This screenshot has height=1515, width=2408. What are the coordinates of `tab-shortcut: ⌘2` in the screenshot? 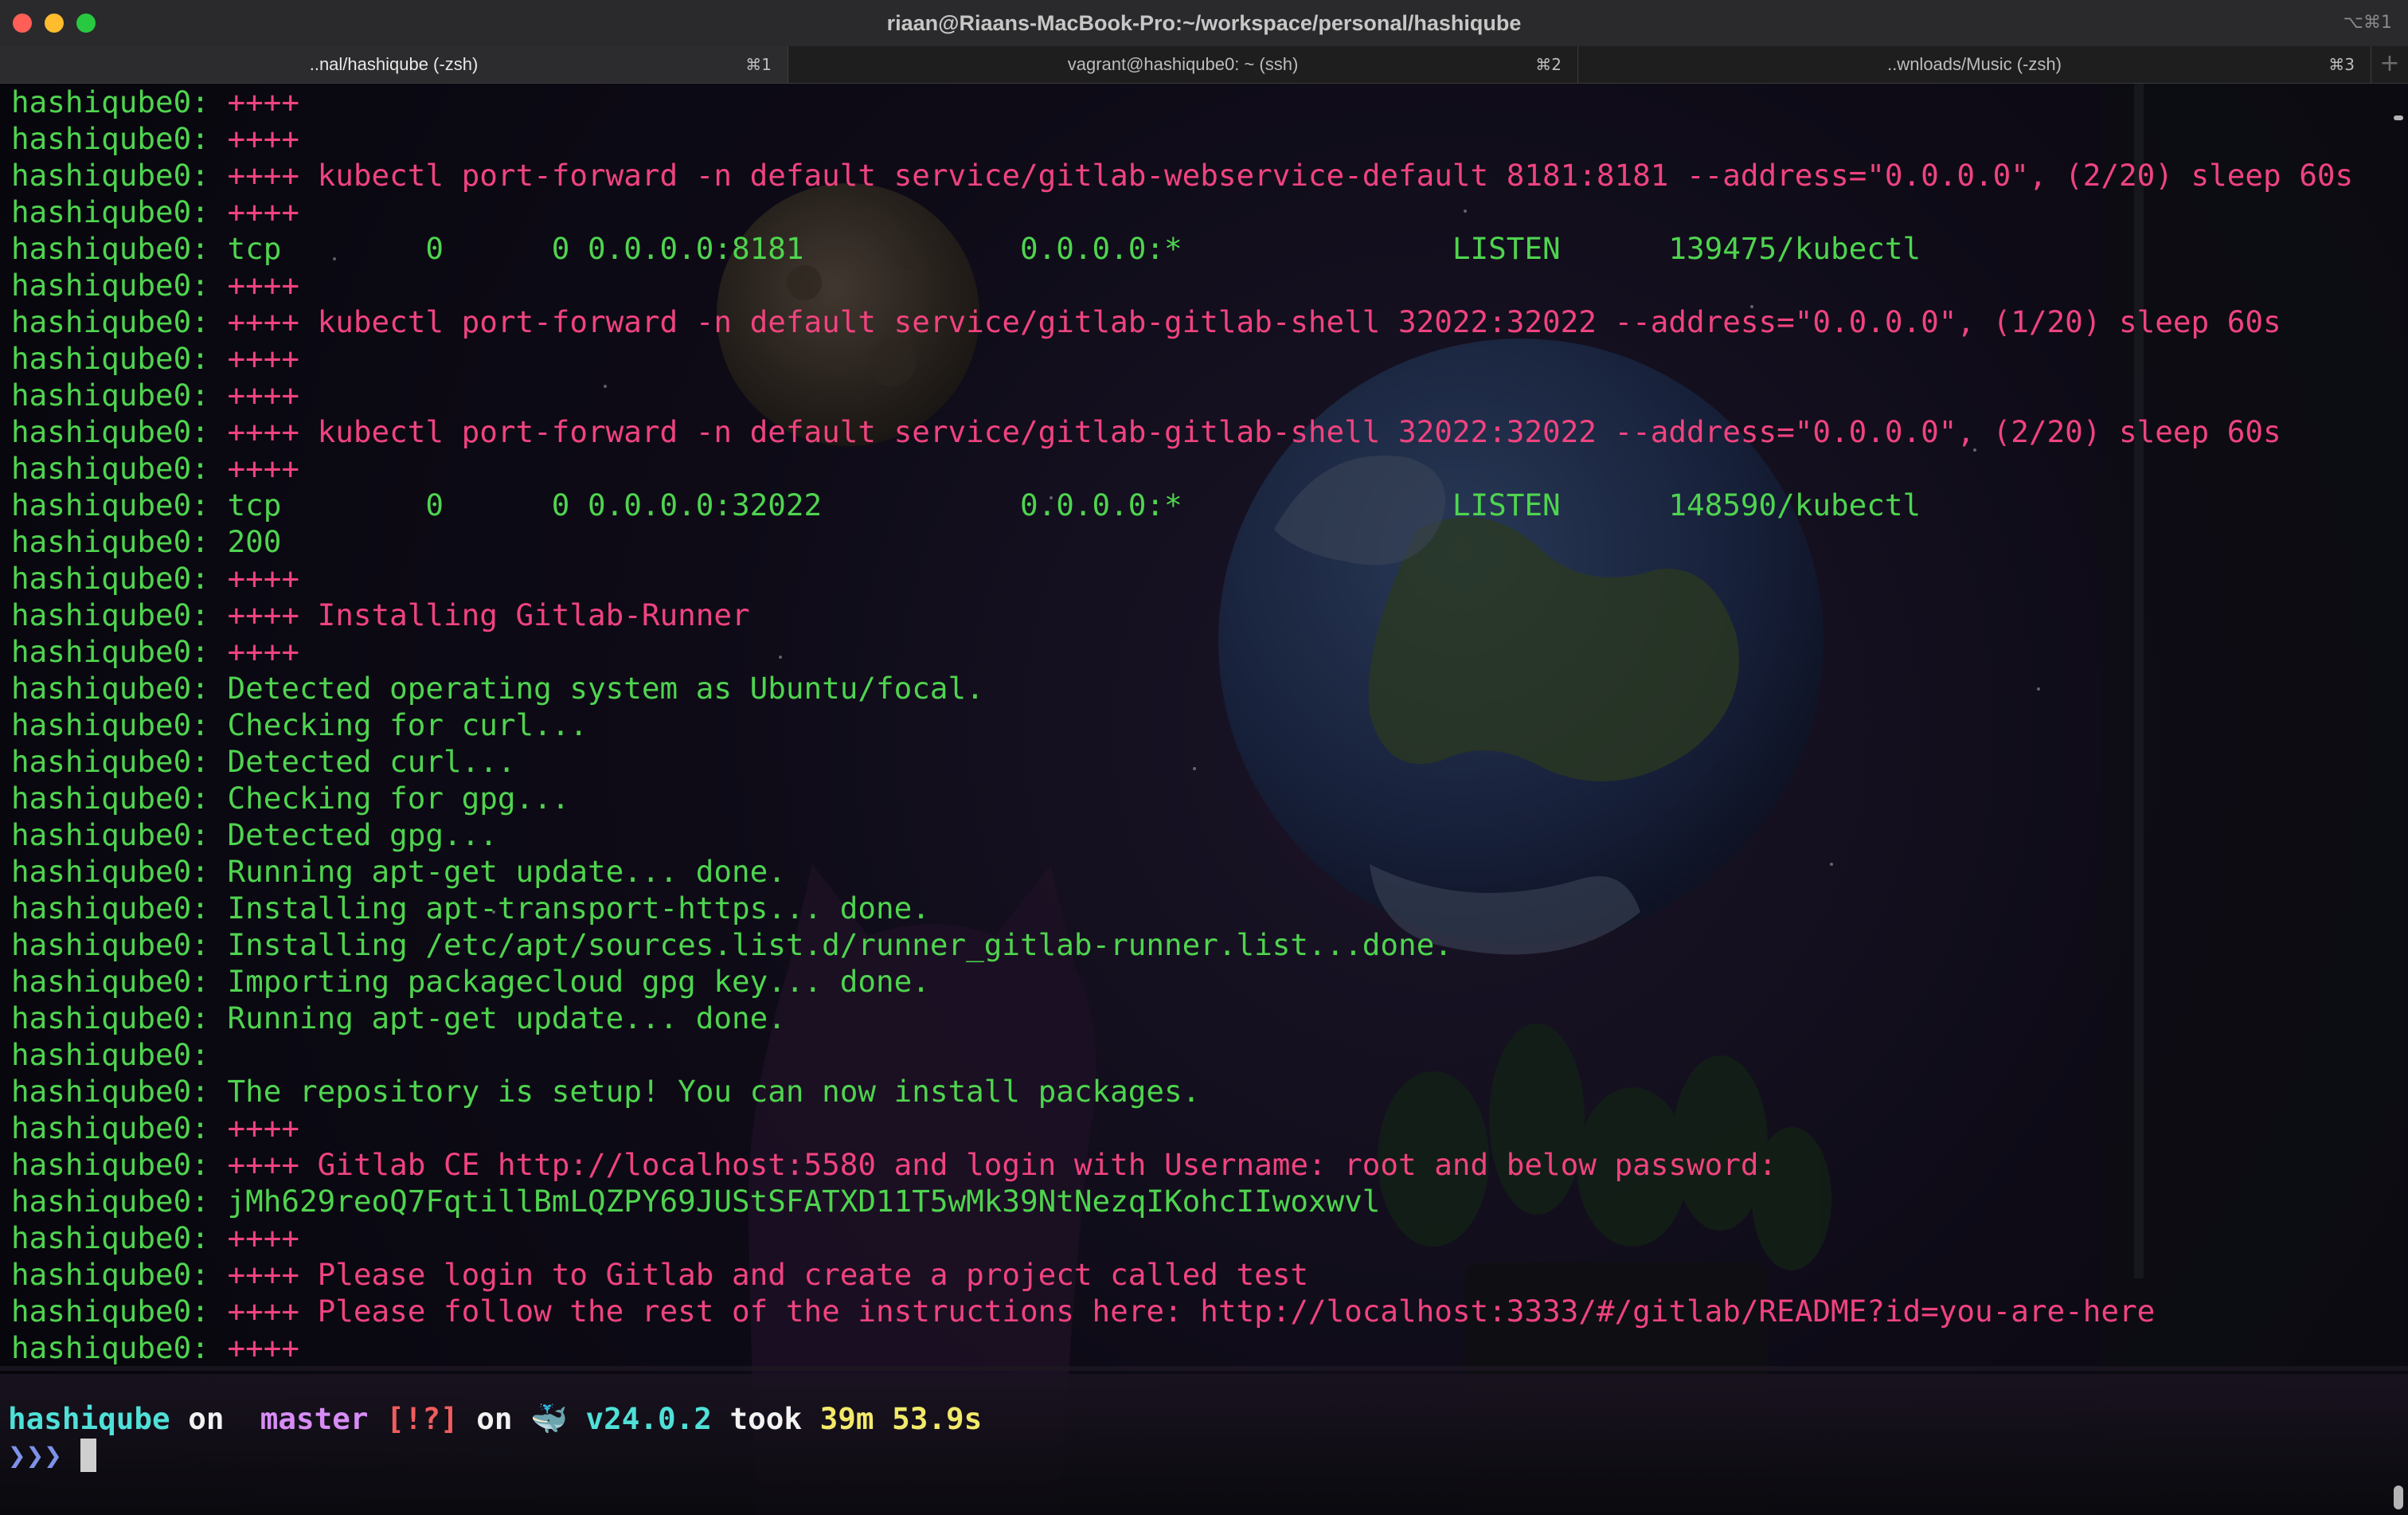 It's located at (1548, 64).